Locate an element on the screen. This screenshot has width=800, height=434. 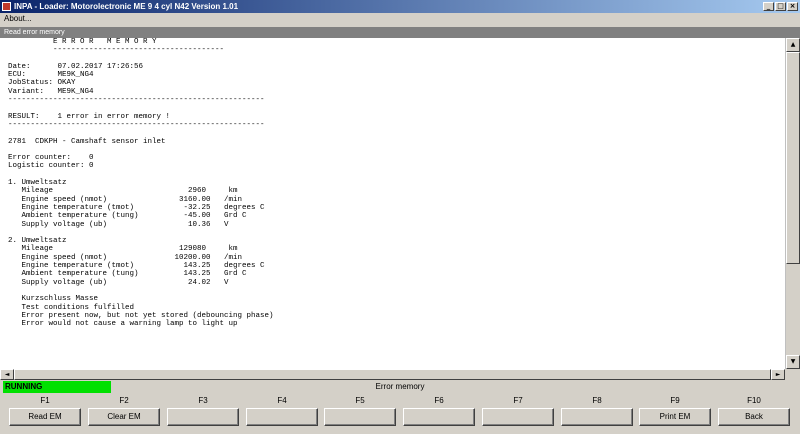
panel-title: Read error memory is located at coordinates (400, 32).